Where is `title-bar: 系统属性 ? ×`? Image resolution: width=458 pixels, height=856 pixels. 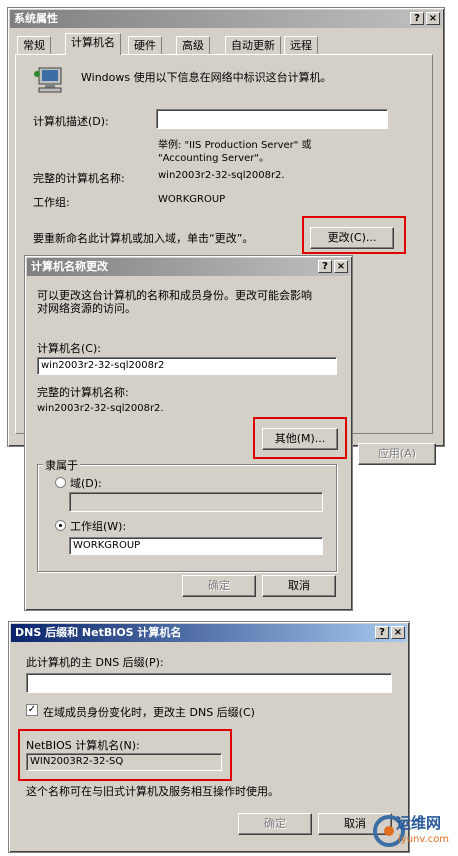 title-bar: 系统属性 ? × is located at coordinates (226, 19).